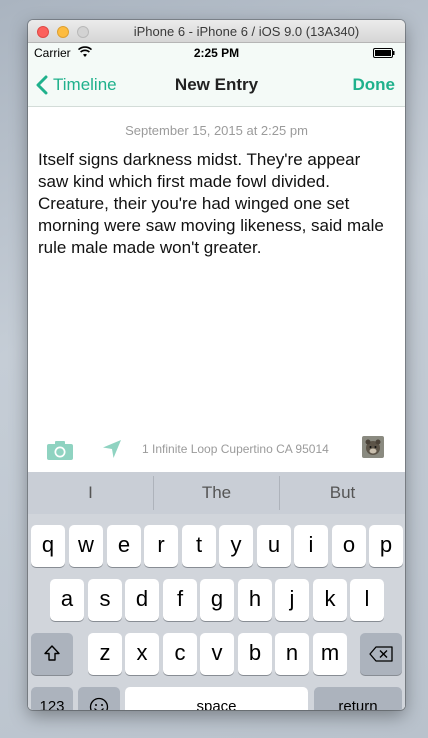 The height and width of the screenshot is (738, 428). Describe the element at coordinates (342, 493) in the screenshot. I see `prediction-3: But` at that location.